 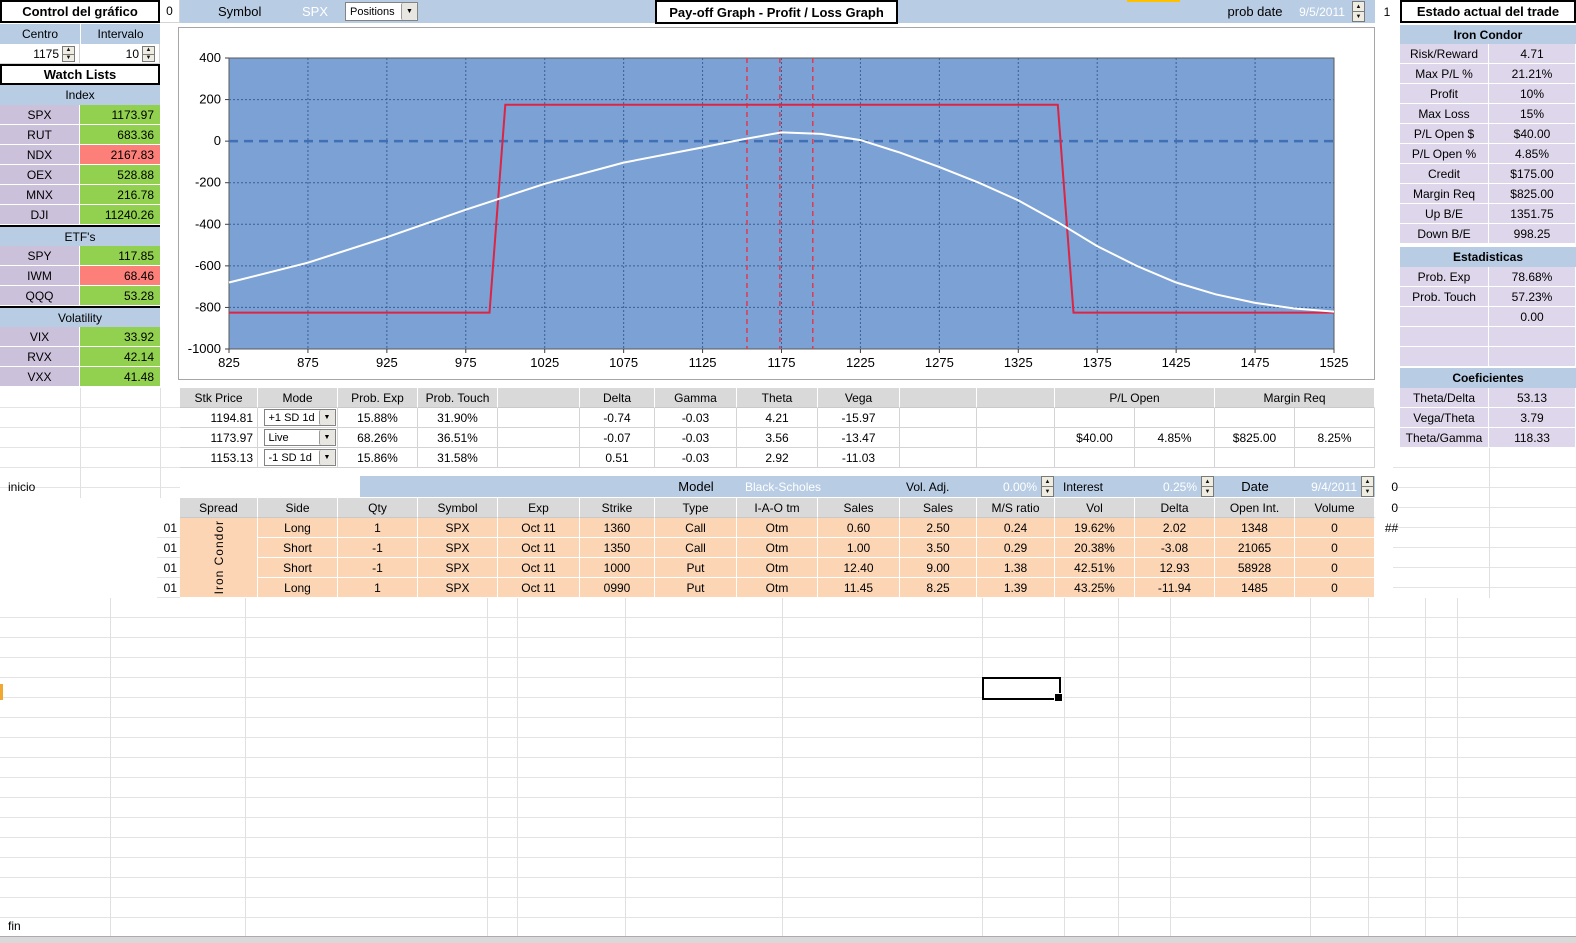 What do you see at coordinates (1367, 491) in the screenshot?
I see `date-spinner-down-icon: ▼` at bounding box center [1367, 491].